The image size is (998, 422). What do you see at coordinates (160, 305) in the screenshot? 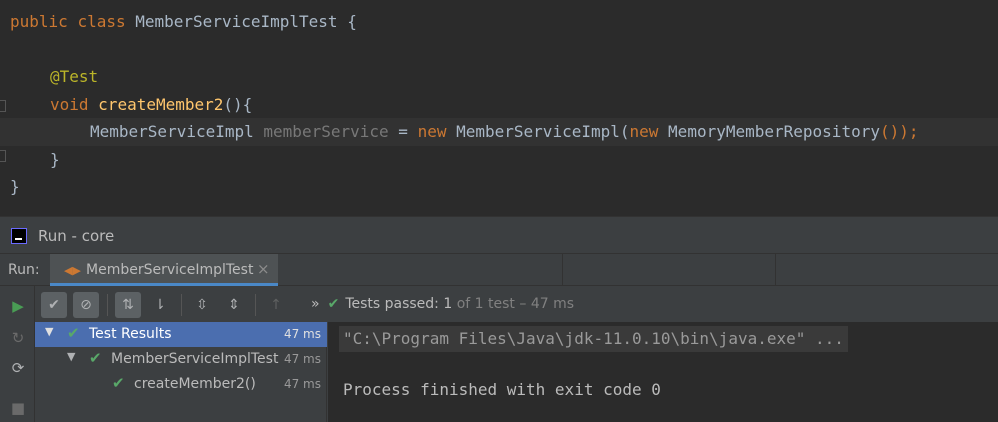
I see `sort-by-duration-icon: ⇂` at bounding box center [160, 305].